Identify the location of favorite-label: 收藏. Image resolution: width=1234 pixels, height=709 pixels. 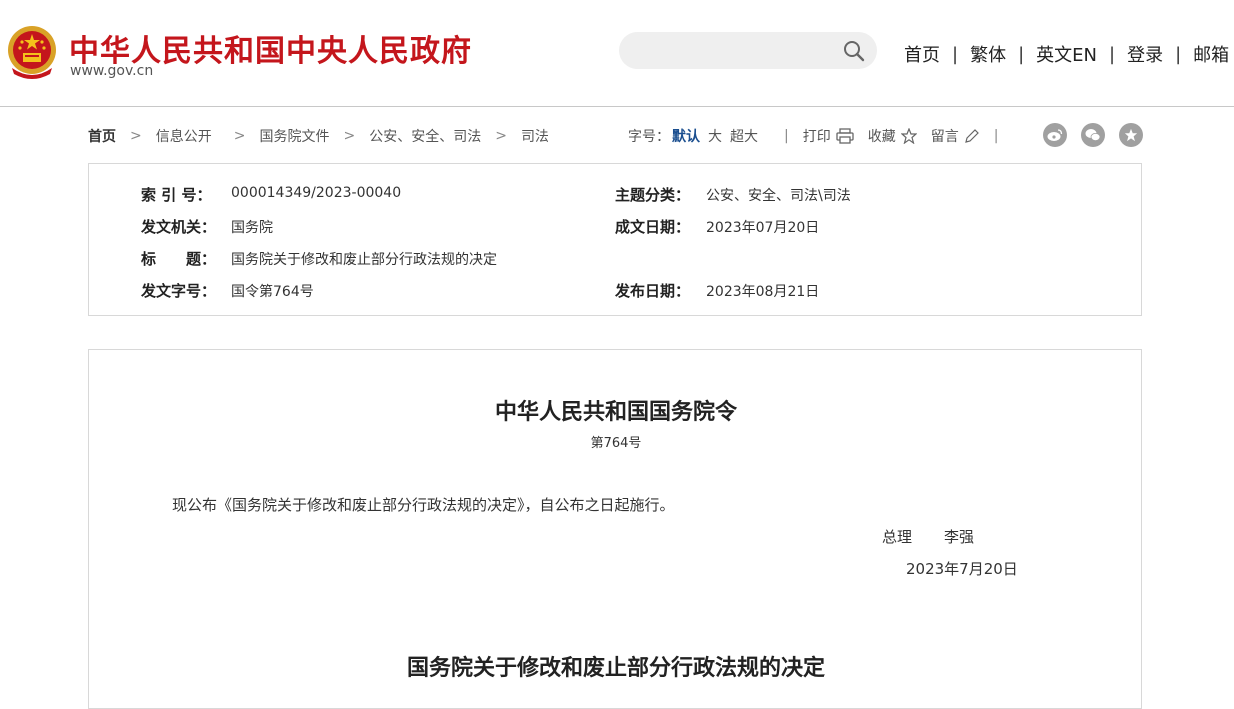
(881, 137).